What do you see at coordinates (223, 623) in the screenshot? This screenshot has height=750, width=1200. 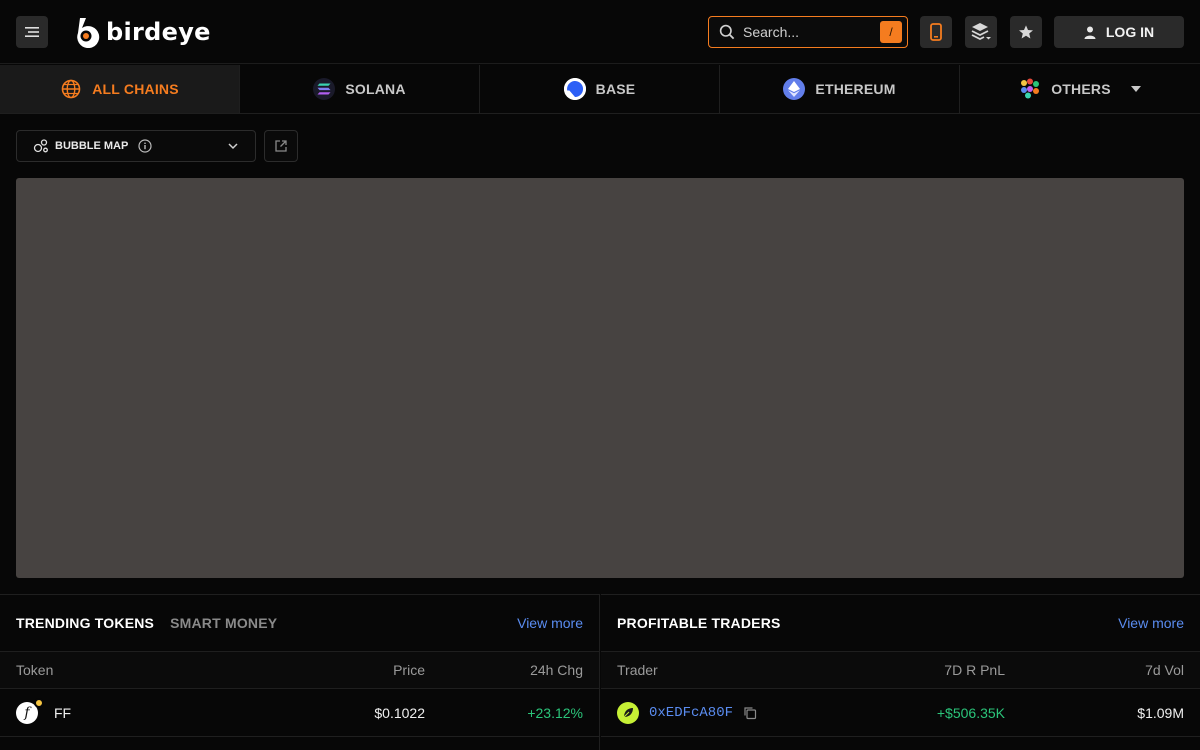 I see `tab-smart-money: SMART MONEY` at bounding box center [223, 623].